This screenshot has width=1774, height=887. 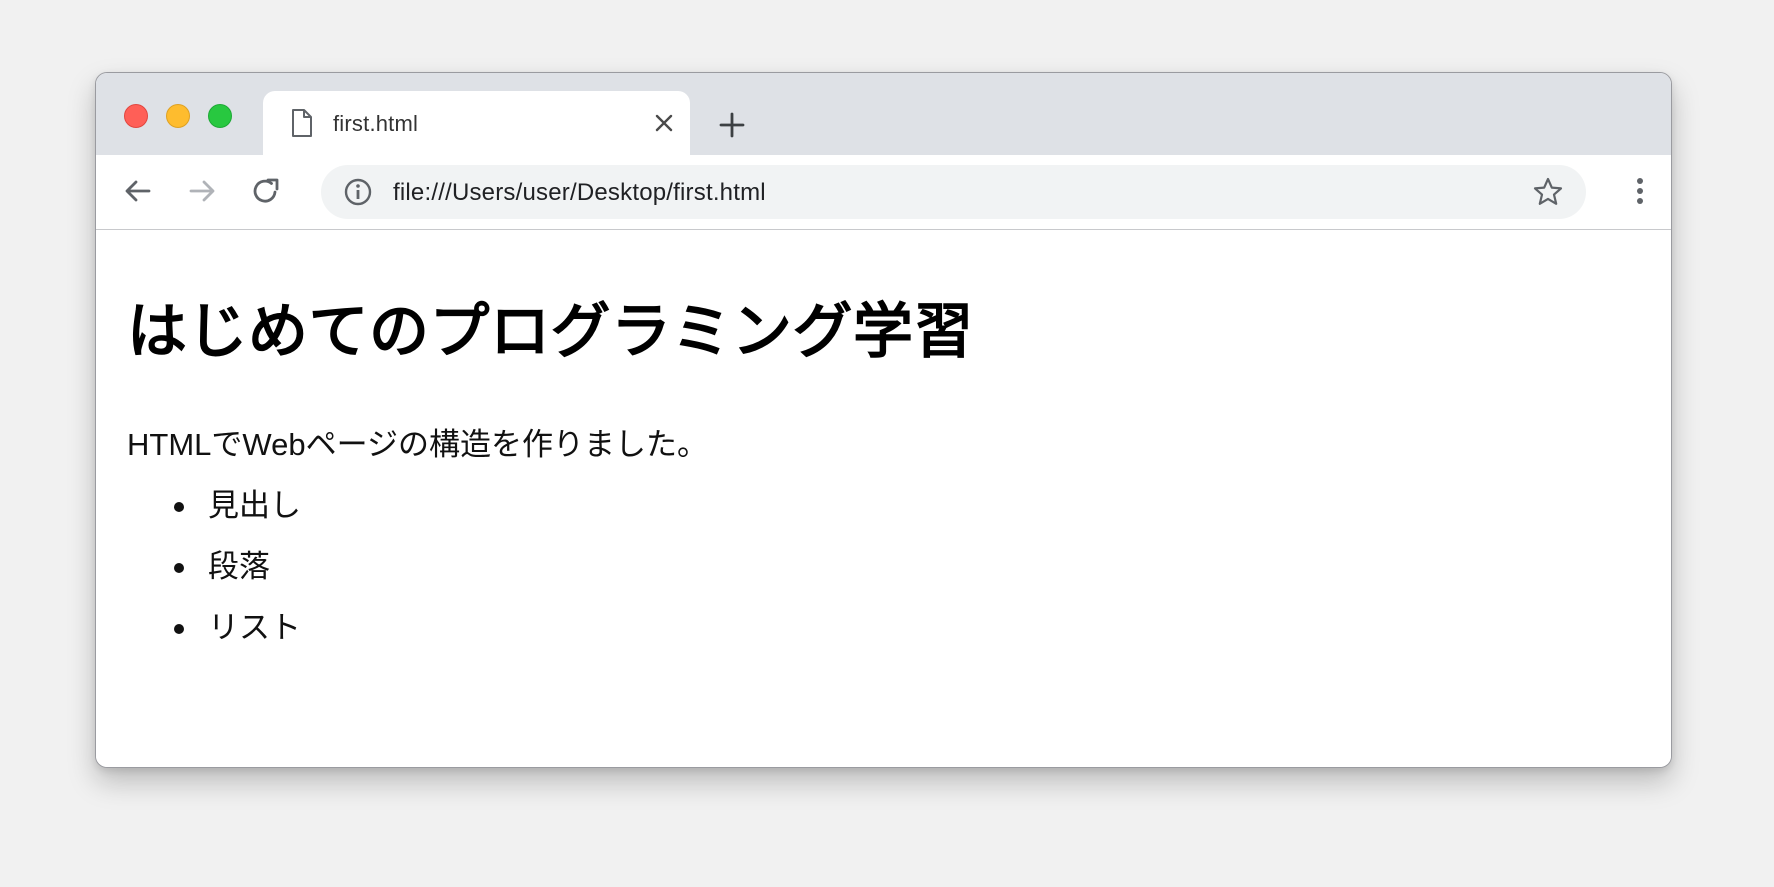 What do you see at coordinates (202, 191) in the screenshot?
I see `arrow-right-icon` at bounding box center [202, 191].